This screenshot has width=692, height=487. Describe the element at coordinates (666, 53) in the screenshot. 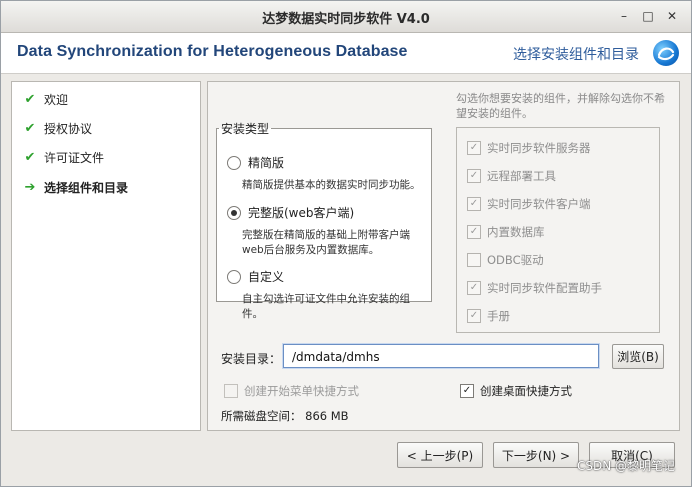

I see `dm-logo-icon` at that location.